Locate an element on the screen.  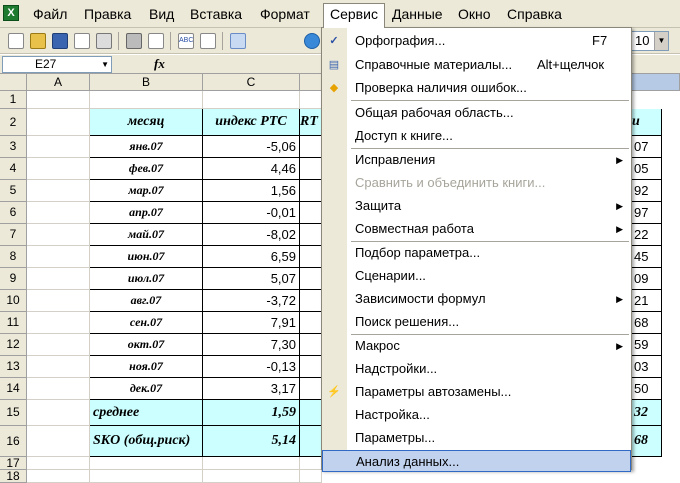
cell-a8 is located at coordinates (58, 257).